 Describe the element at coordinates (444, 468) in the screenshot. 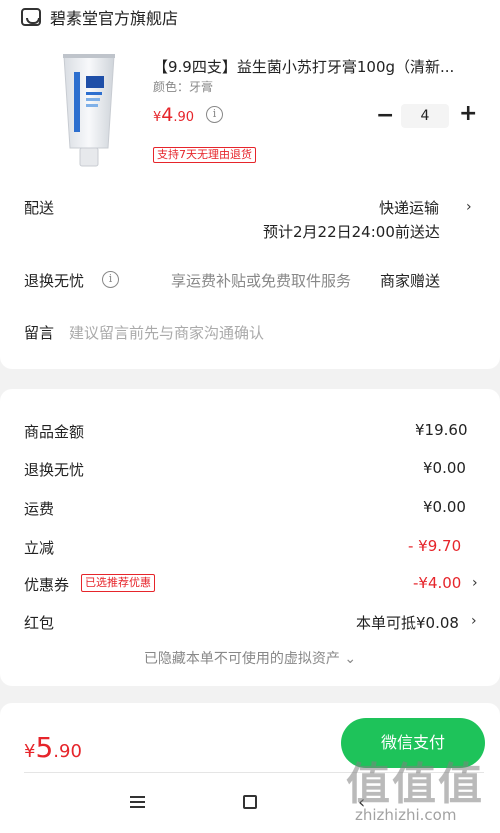

I see `summary-value-worry-free: ¥0.00` at that location.